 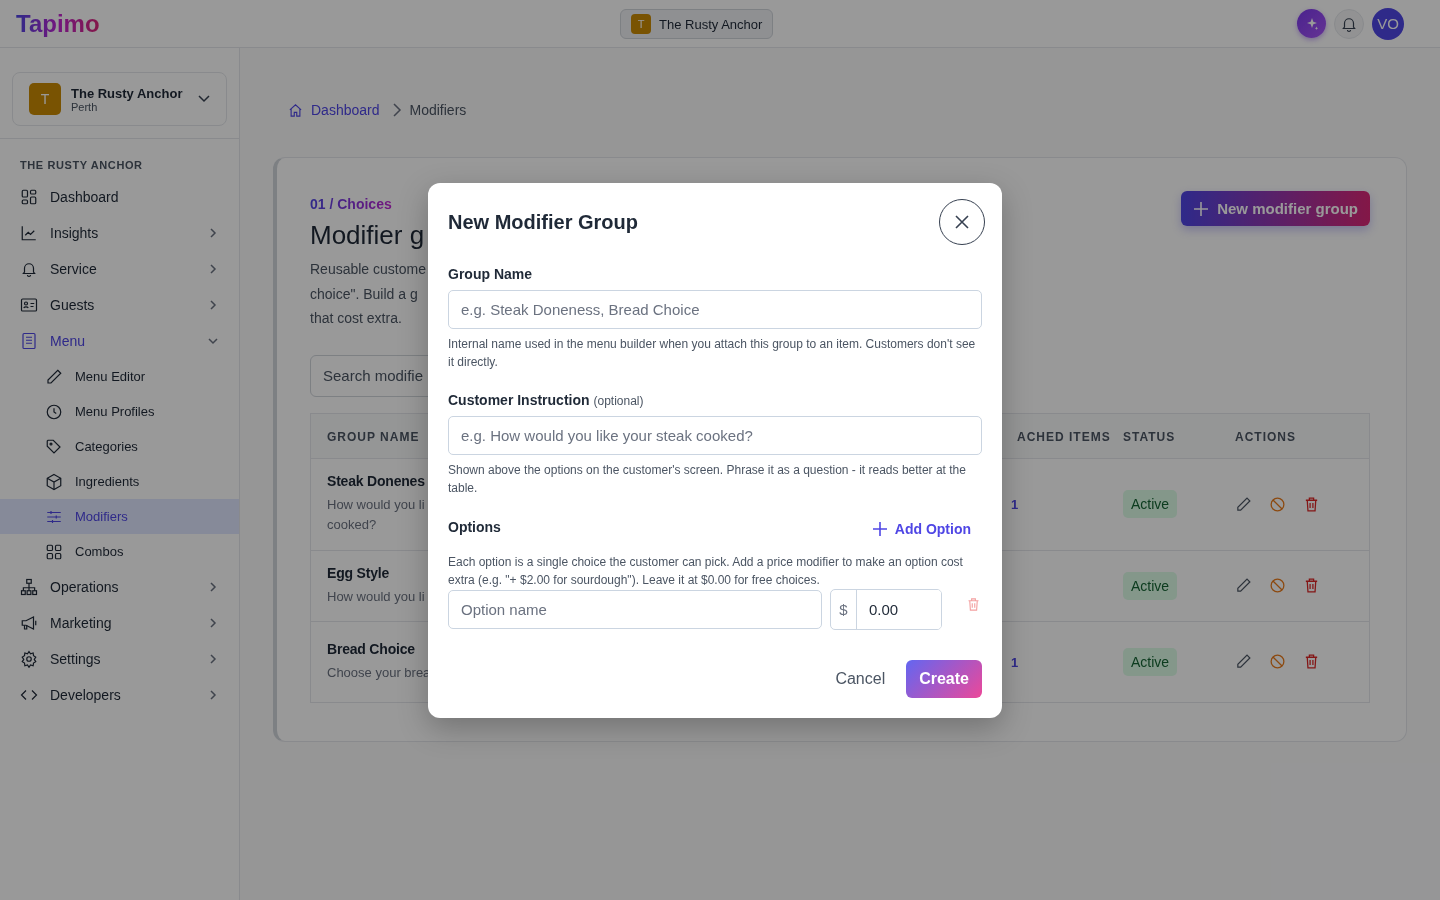 I want to click on breadcrumb-link: Dashboard, so click(x=345, y=110).